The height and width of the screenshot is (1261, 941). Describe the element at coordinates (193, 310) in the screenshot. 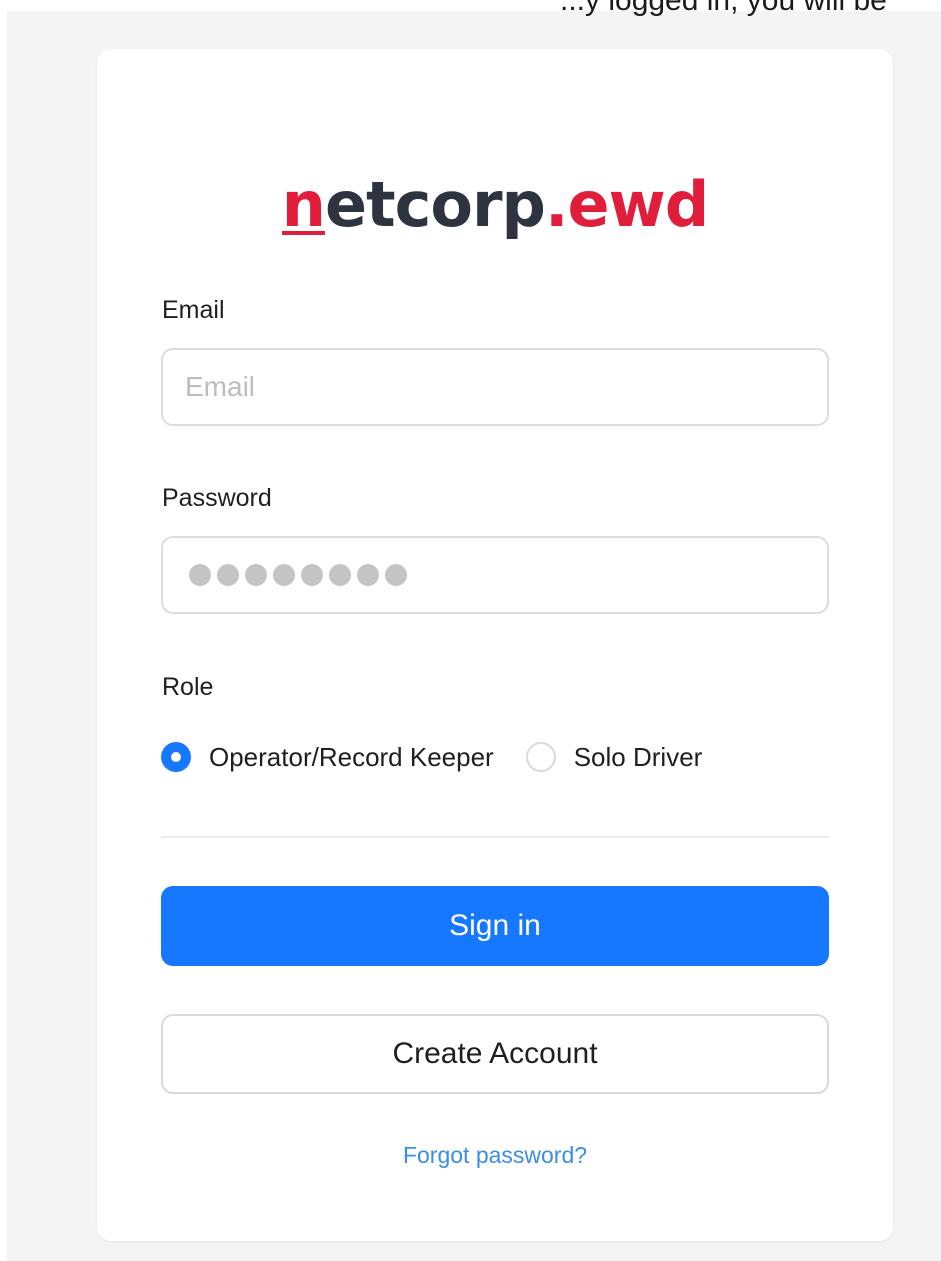

I see `email-label: Email` at that location.